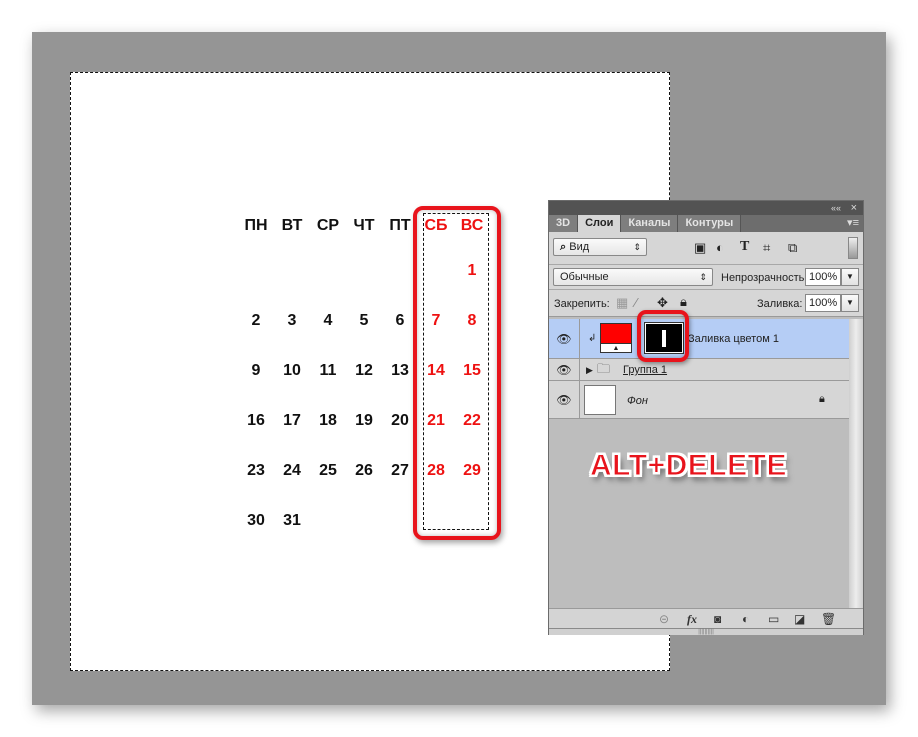 The height and width of the screenshot is (737, 918). What do you see at coordinates (706, 631) in the screenshot?
I see `panel-resize-grip: ||||||||||` at bounding box center [706, 631].